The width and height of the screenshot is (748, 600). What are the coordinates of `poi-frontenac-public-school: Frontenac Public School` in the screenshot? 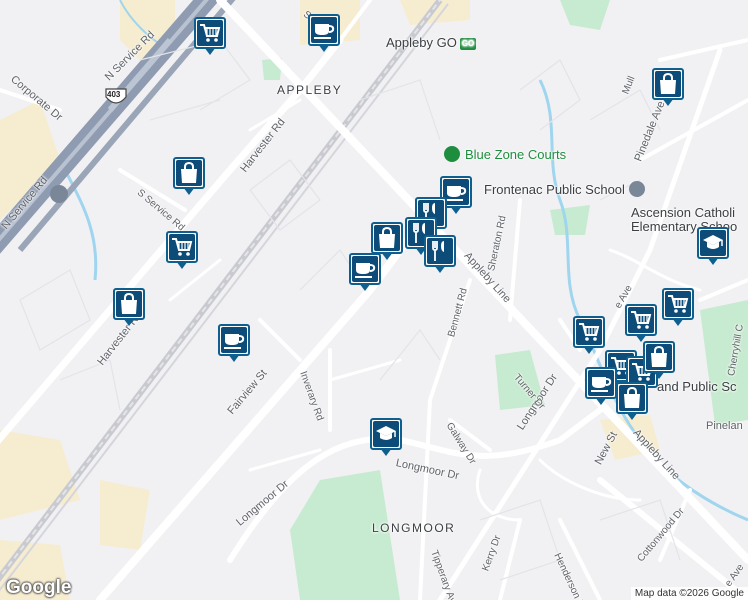 It's located at (567, 189).